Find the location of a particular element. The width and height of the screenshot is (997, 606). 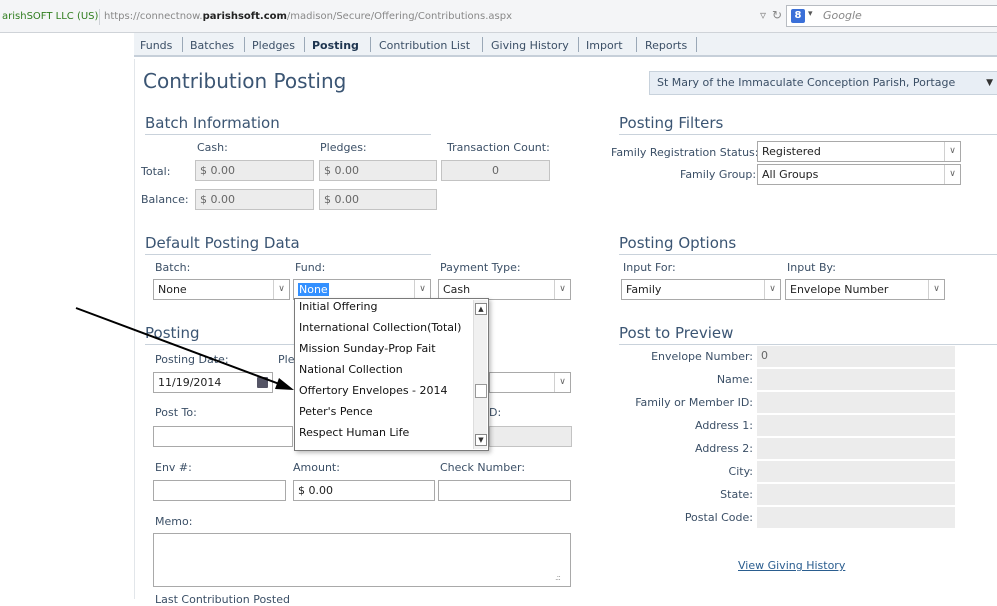

registration-status-select: Registered ∨ is located at coordinates (859, 151).